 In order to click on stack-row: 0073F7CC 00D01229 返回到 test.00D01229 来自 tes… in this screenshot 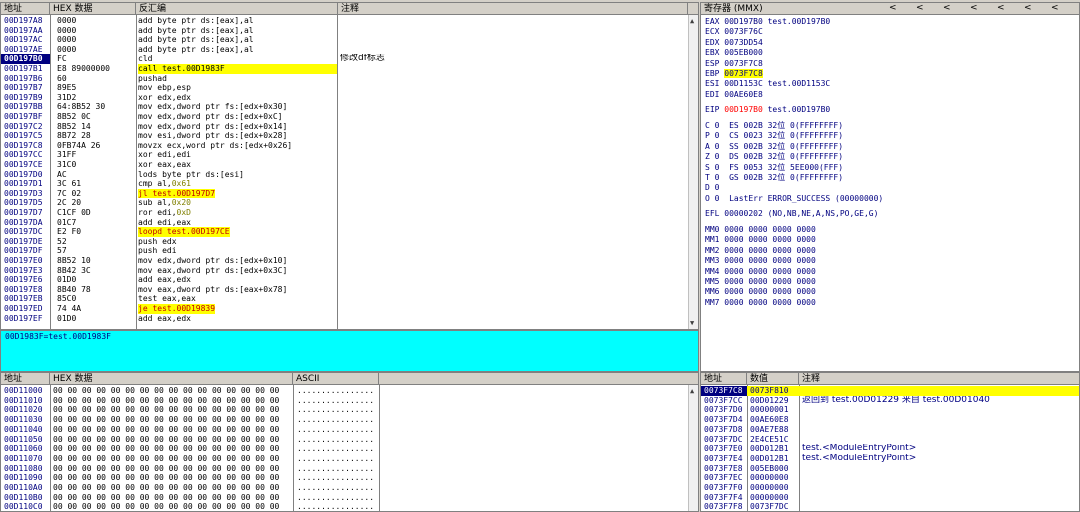, I will do `click(890, 401)`.